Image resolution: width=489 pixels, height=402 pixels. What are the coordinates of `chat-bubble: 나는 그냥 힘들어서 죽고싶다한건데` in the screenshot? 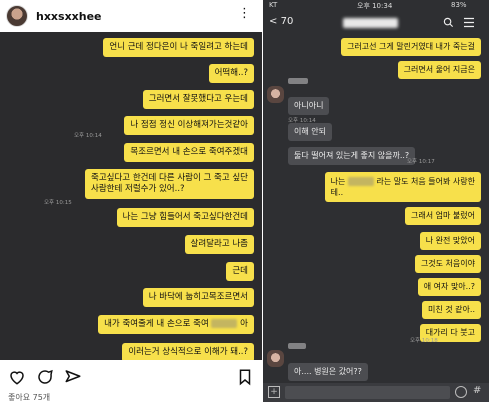 It's located at (185, 217).